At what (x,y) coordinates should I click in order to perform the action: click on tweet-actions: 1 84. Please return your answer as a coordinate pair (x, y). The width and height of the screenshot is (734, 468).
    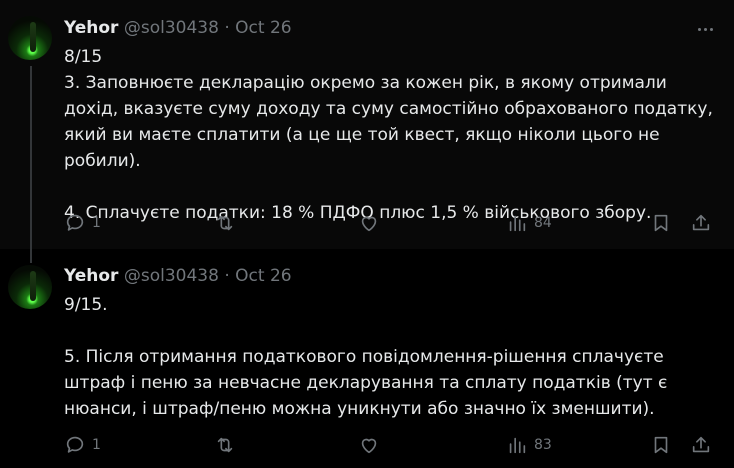
    Looking at the image, I should click on (394, 223).